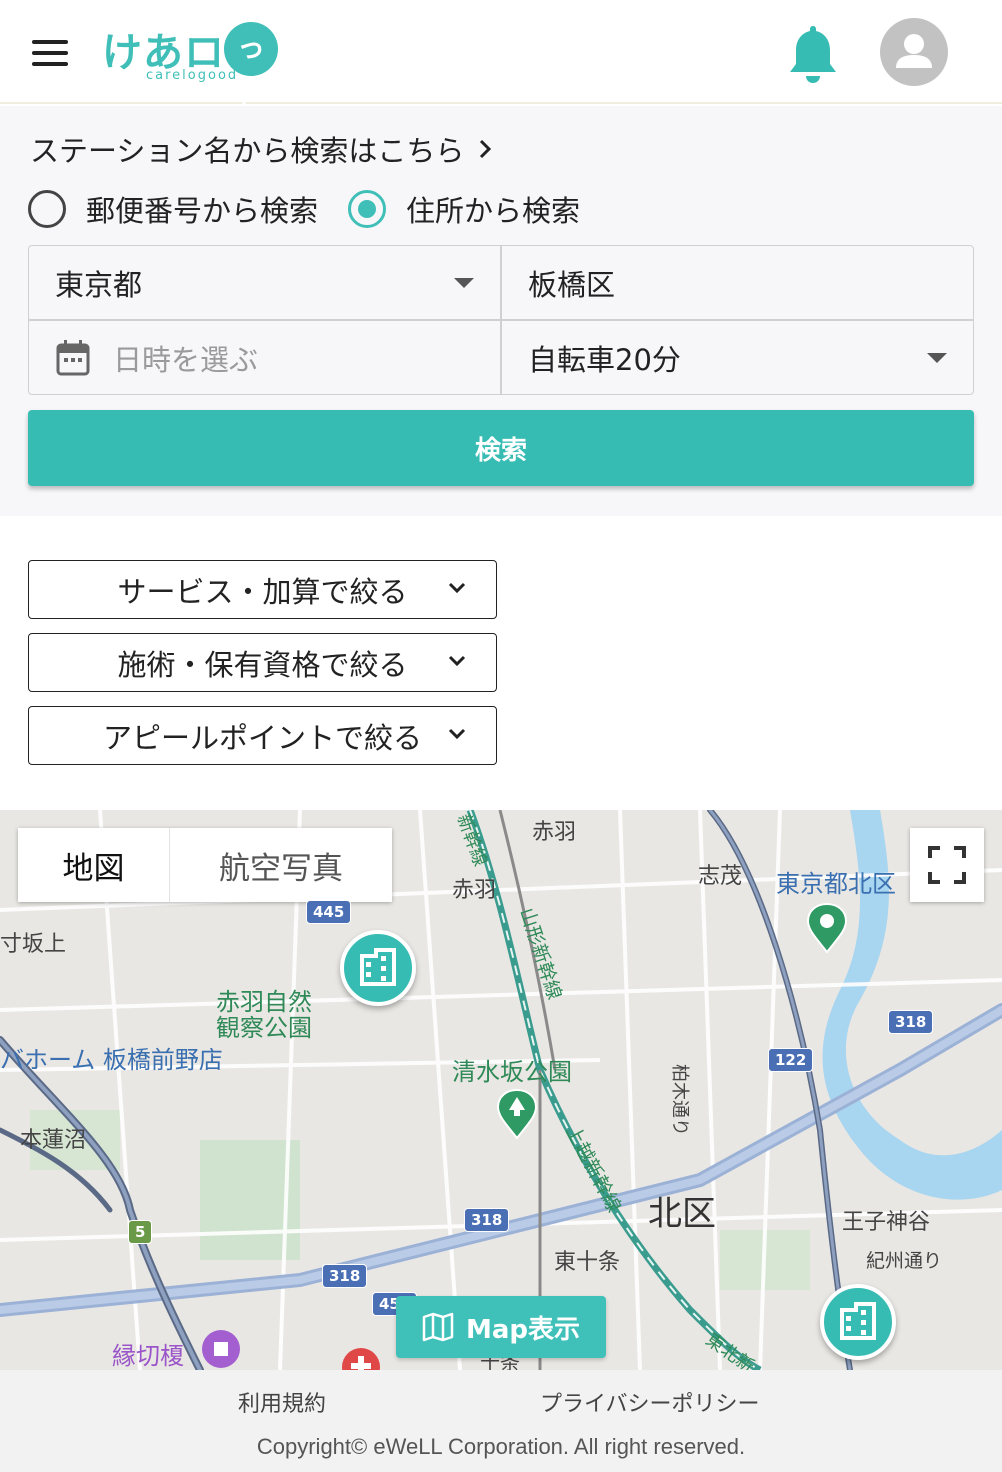  Describe the element at coordinates (501, 58) in the screenshot. I see `app-header: けあログ っと carelogood` at that location.